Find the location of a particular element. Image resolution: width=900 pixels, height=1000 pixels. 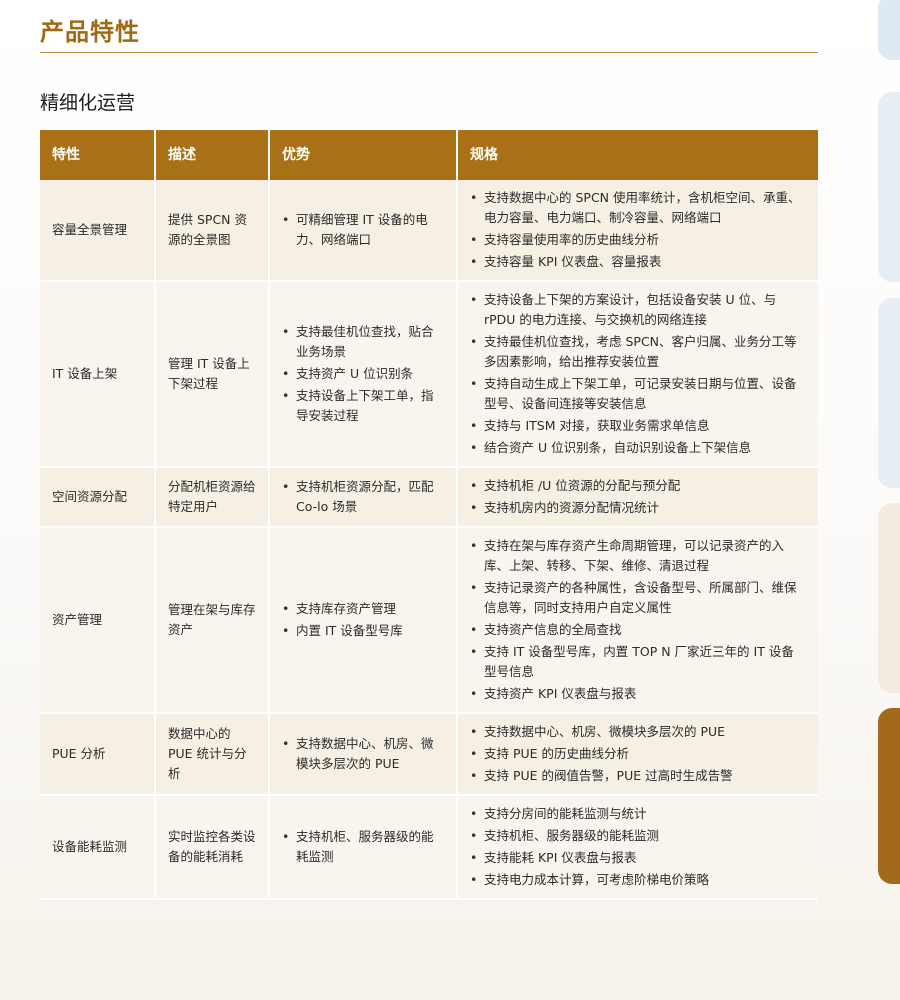

advantages-list: 可精细管理 IT 设备的电力、网络端口 is located at coordinates (363, 230).